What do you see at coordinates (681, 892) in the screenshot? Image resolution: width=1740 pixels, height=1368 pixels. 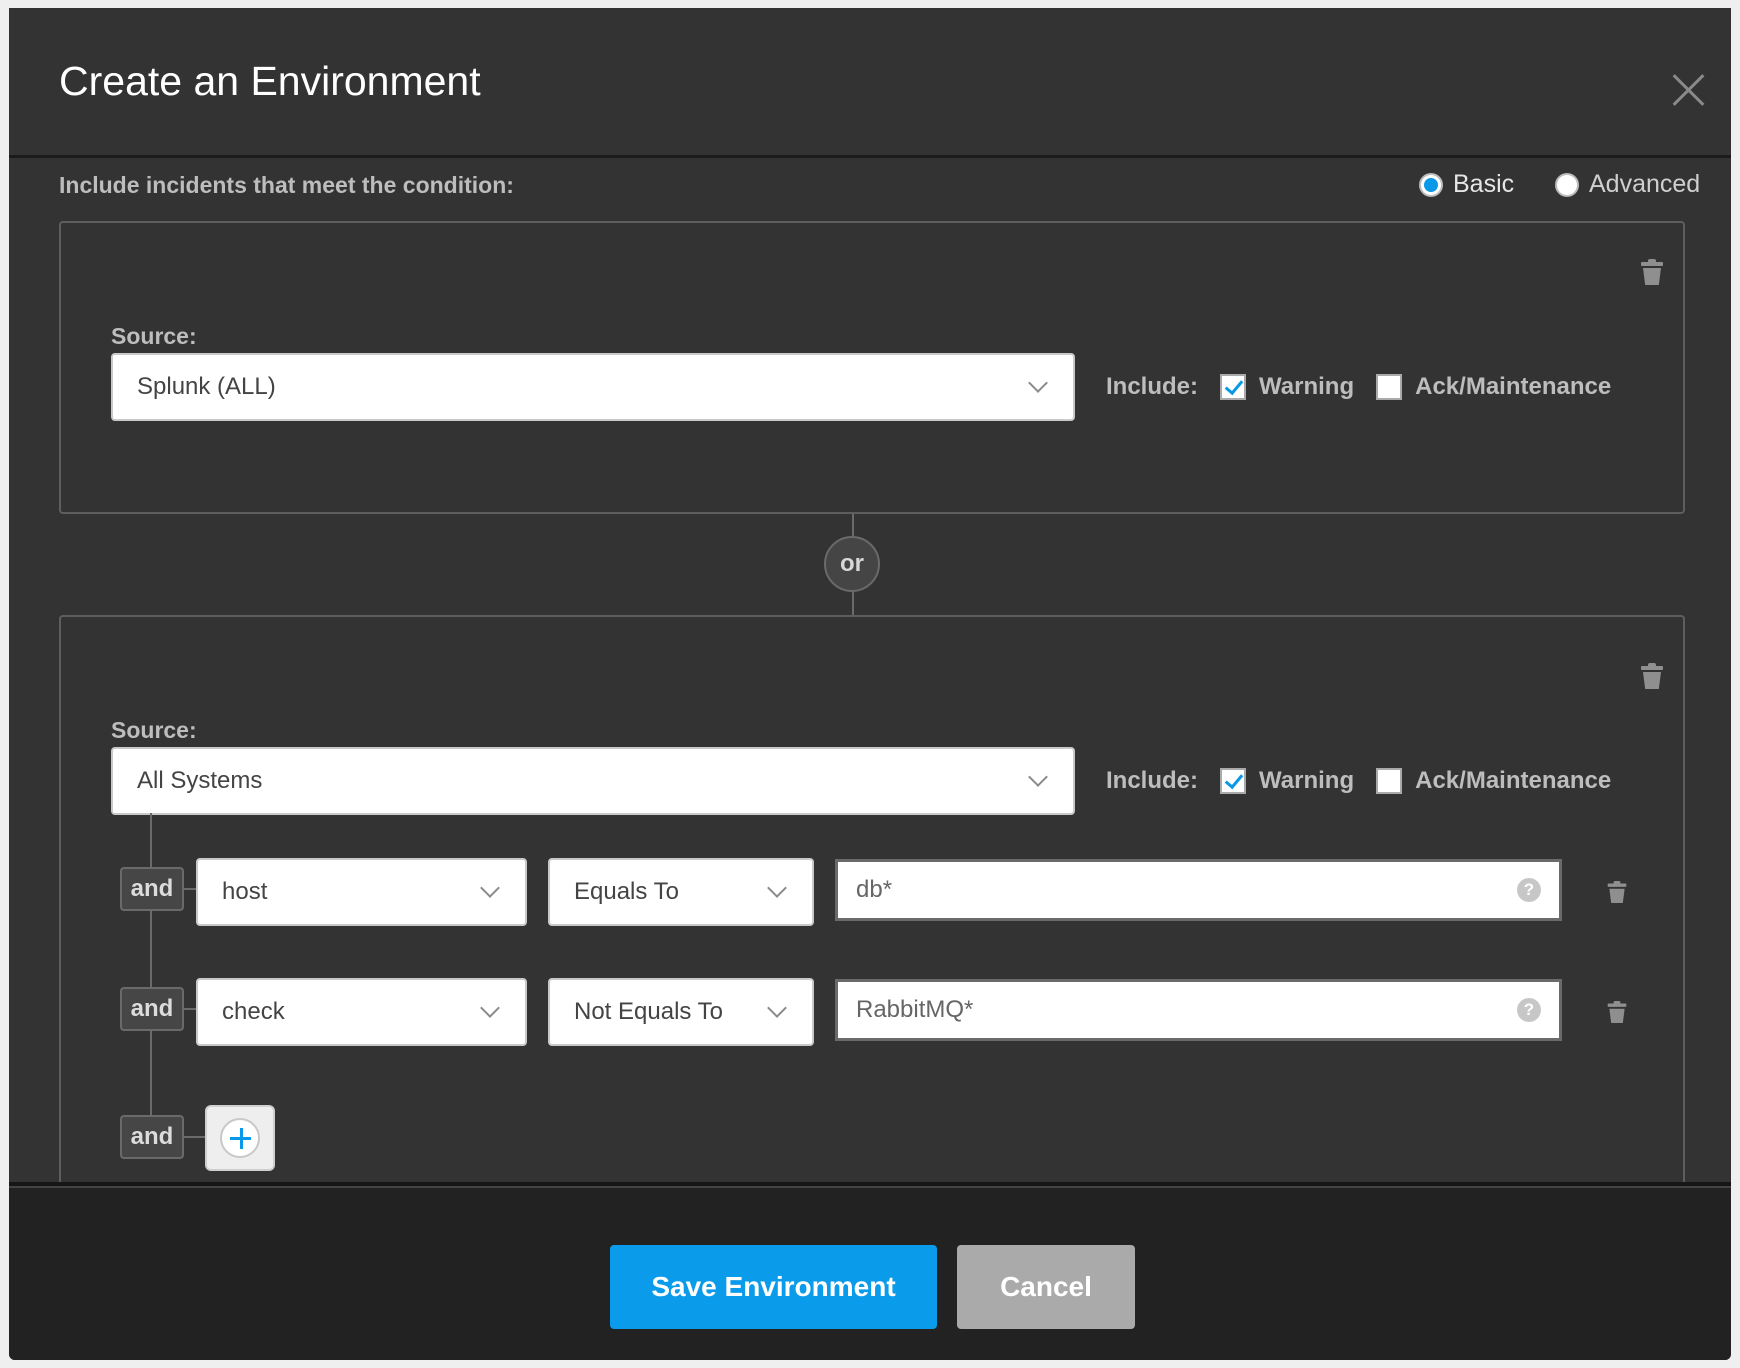 I see `rule-operator-select: Equals To` at bounding box center [681, 892].